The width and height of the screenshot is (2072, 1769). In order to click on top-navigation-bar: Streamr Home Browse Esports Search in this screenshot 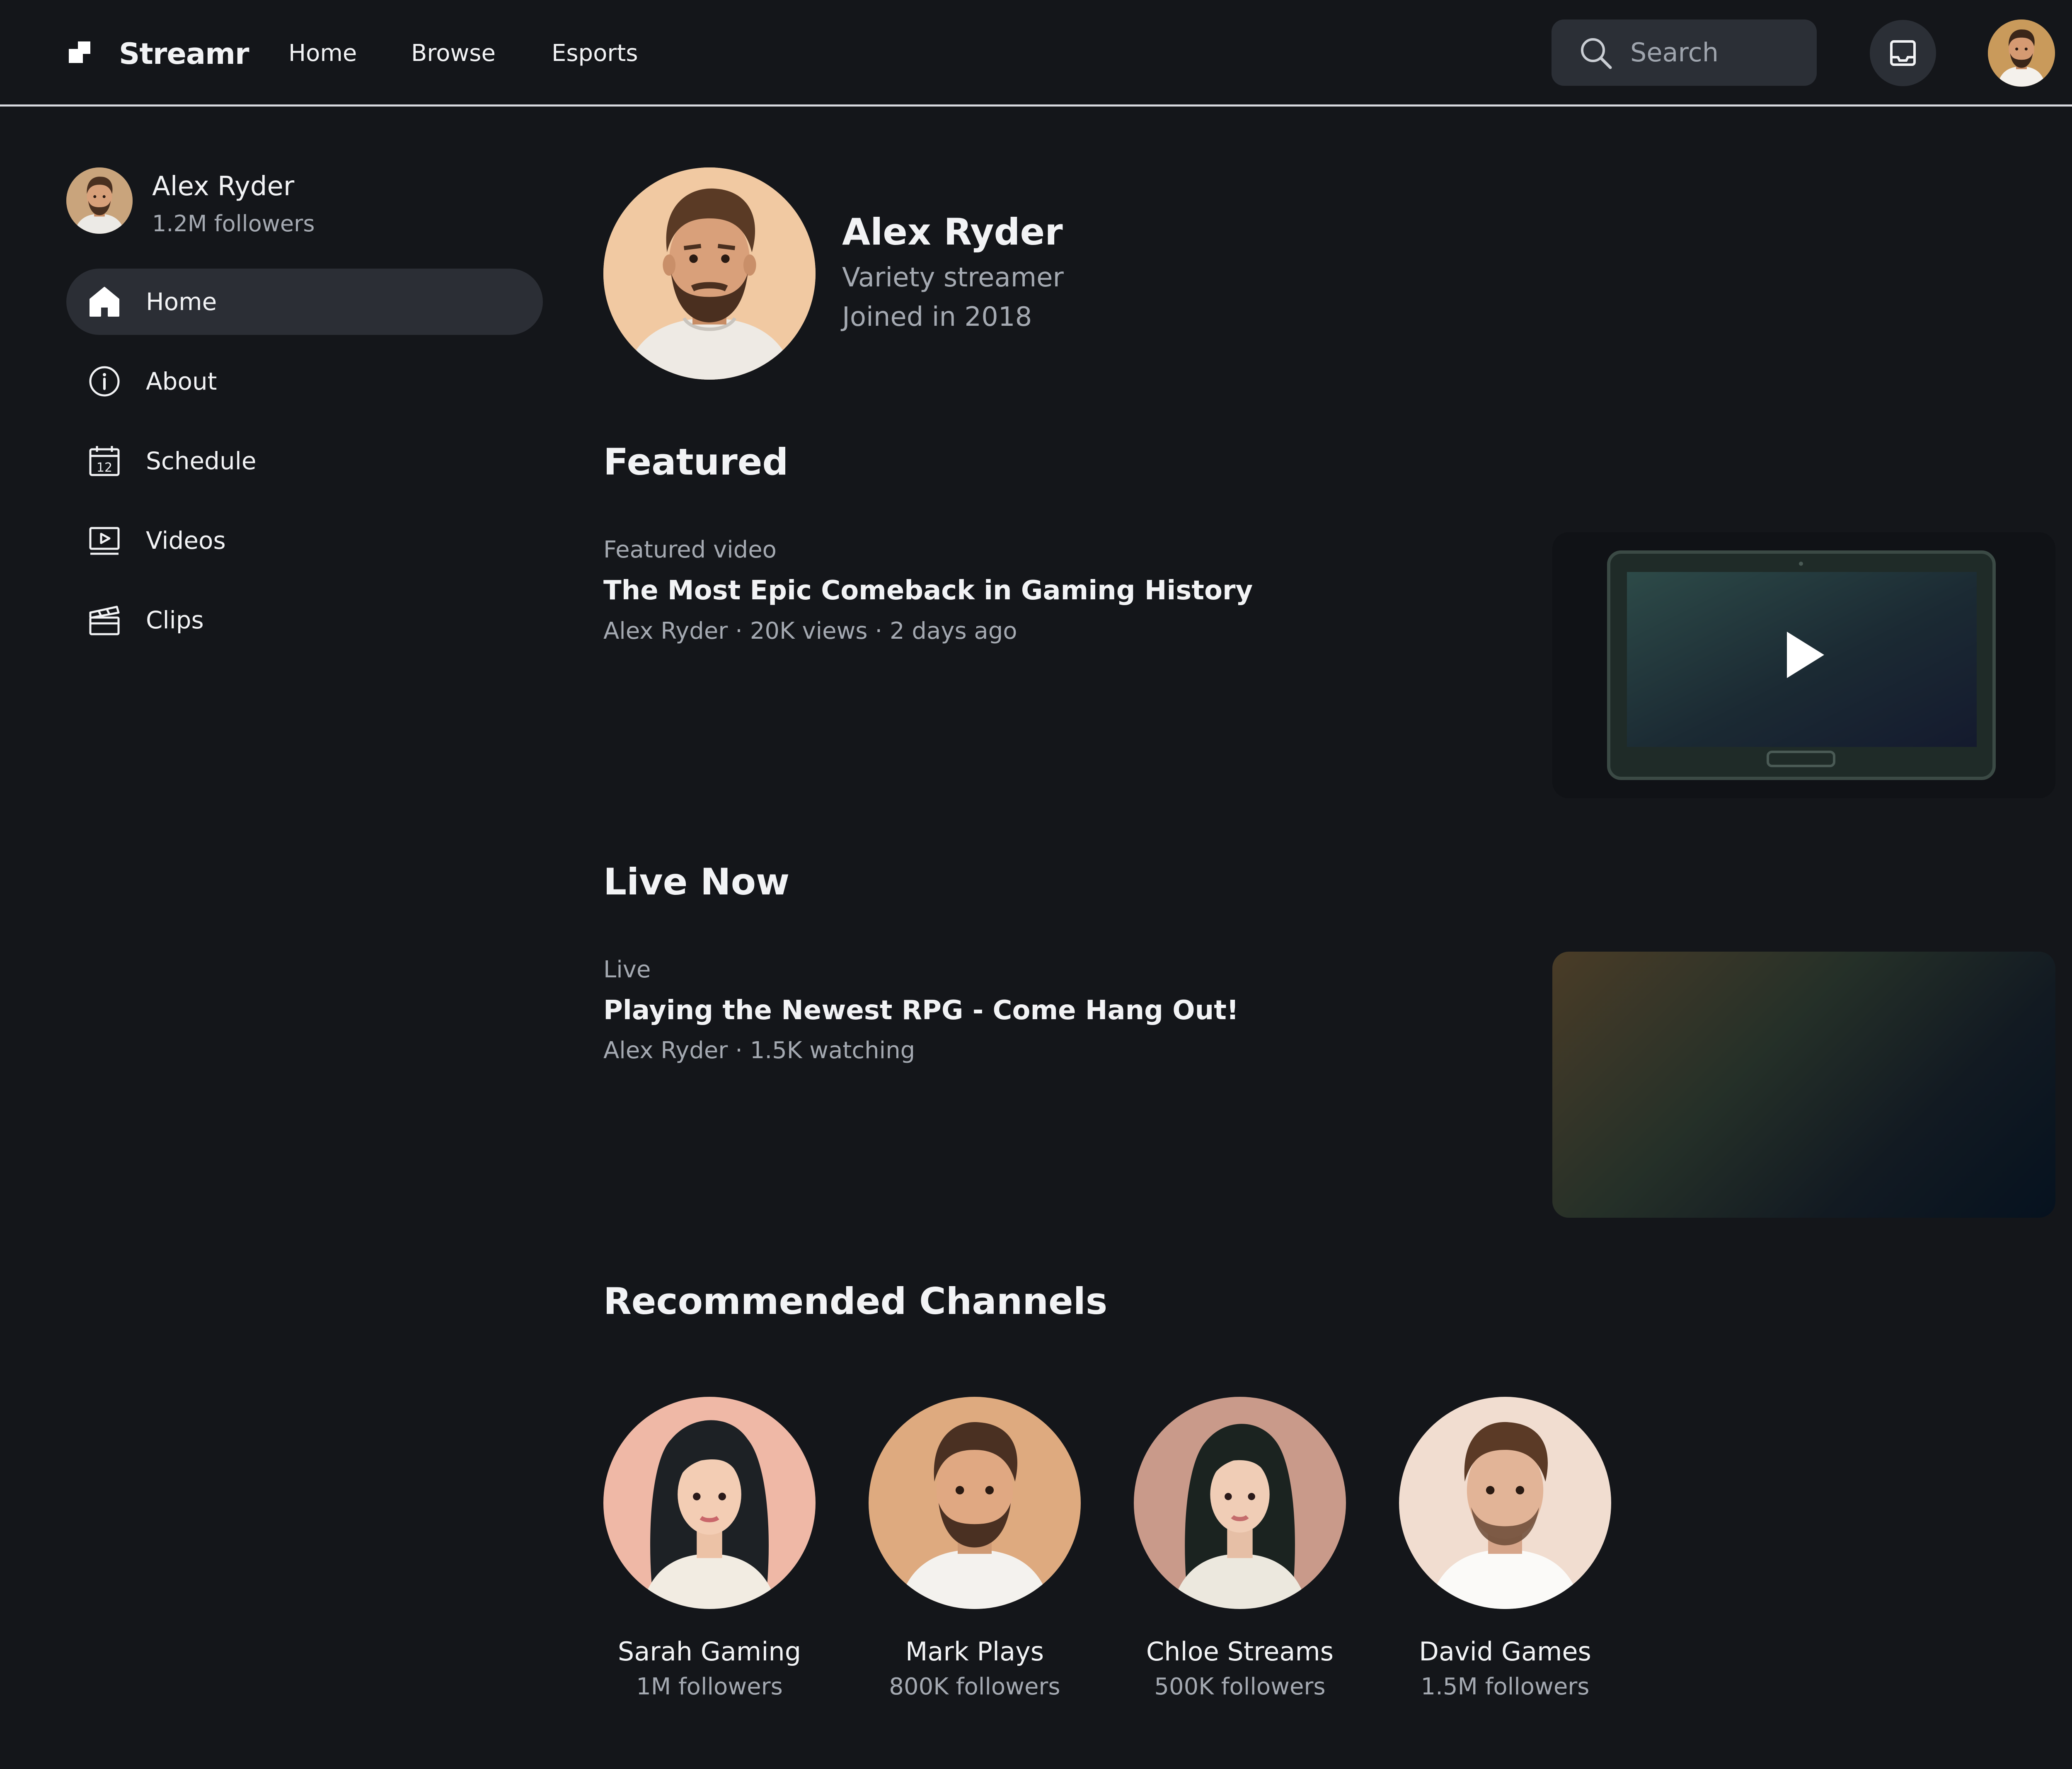, I will do `click(1036, 53)`.